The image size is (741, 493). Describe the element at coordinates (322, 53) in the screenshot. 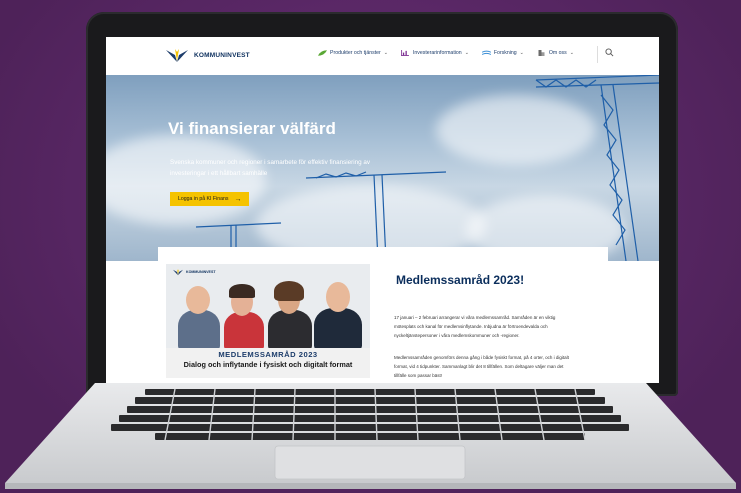

I see `leaf-icon` at that location.